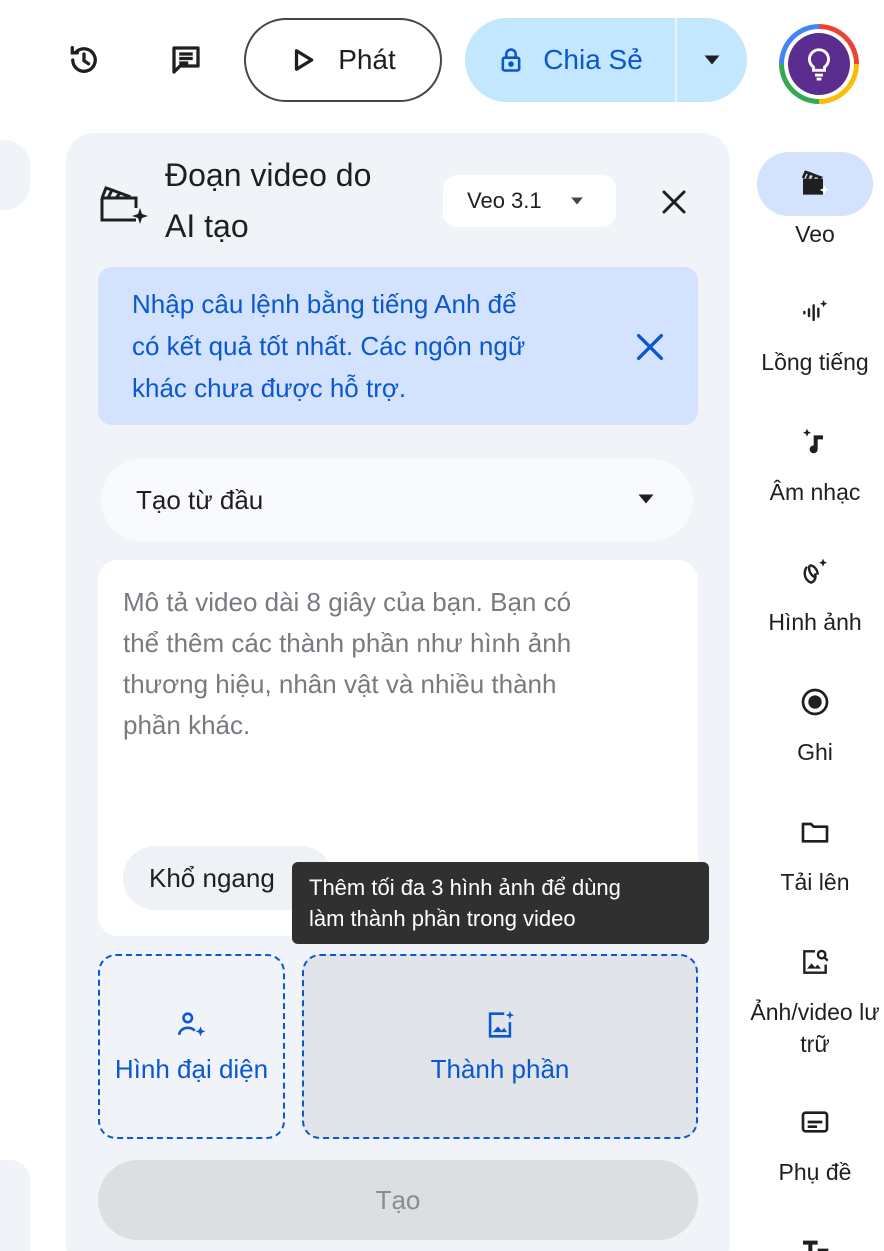 The width and height of the screenshot is (884, 1251). I want to click on share-group: Chia Sẻ, so click(606, 60).